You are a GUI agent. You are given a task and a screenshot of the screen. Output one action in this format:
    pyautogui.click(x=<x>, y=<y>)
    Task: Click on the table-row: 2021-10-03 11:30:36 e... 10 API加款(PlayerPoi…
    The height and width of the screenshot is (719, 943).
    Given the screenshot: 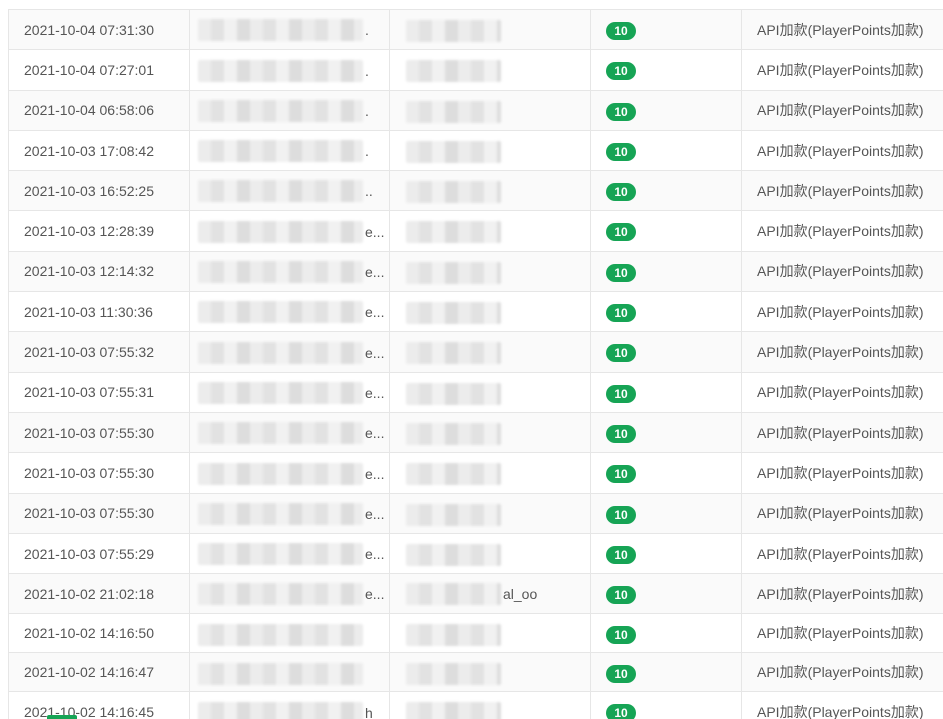 What is the action you would take?
    pyautogui.click(x=475, y=312)
    